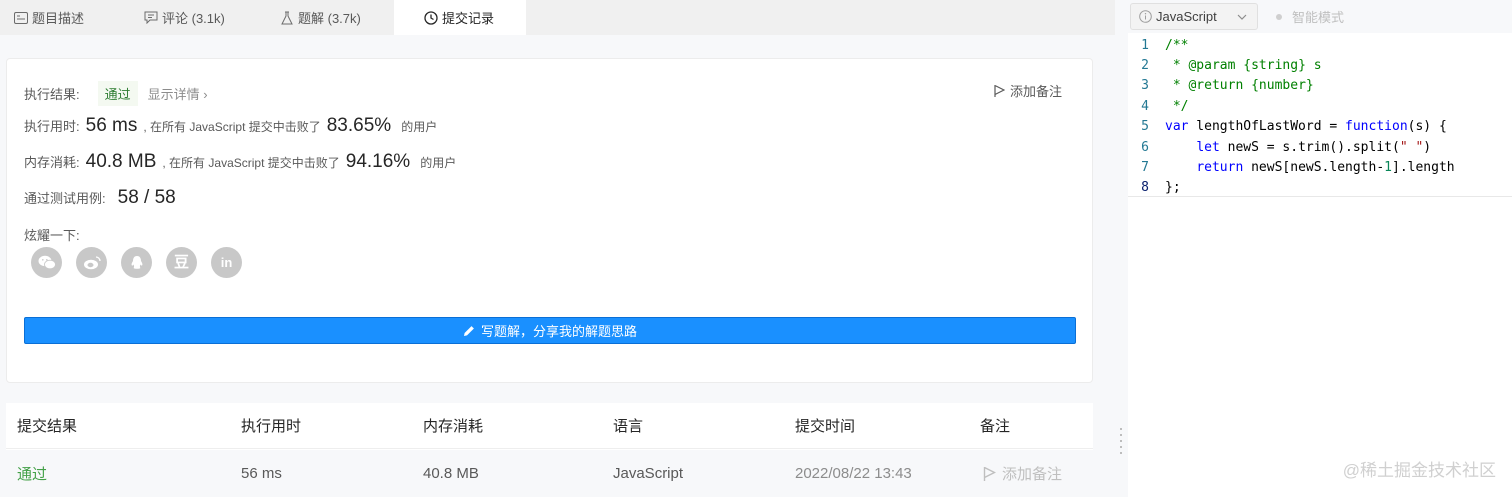 This screenshot has width=1512, height=497. Describe the element at coordinates (451, 473) in the screenshot. I see `row-memory: 40.8 MB` at that location.